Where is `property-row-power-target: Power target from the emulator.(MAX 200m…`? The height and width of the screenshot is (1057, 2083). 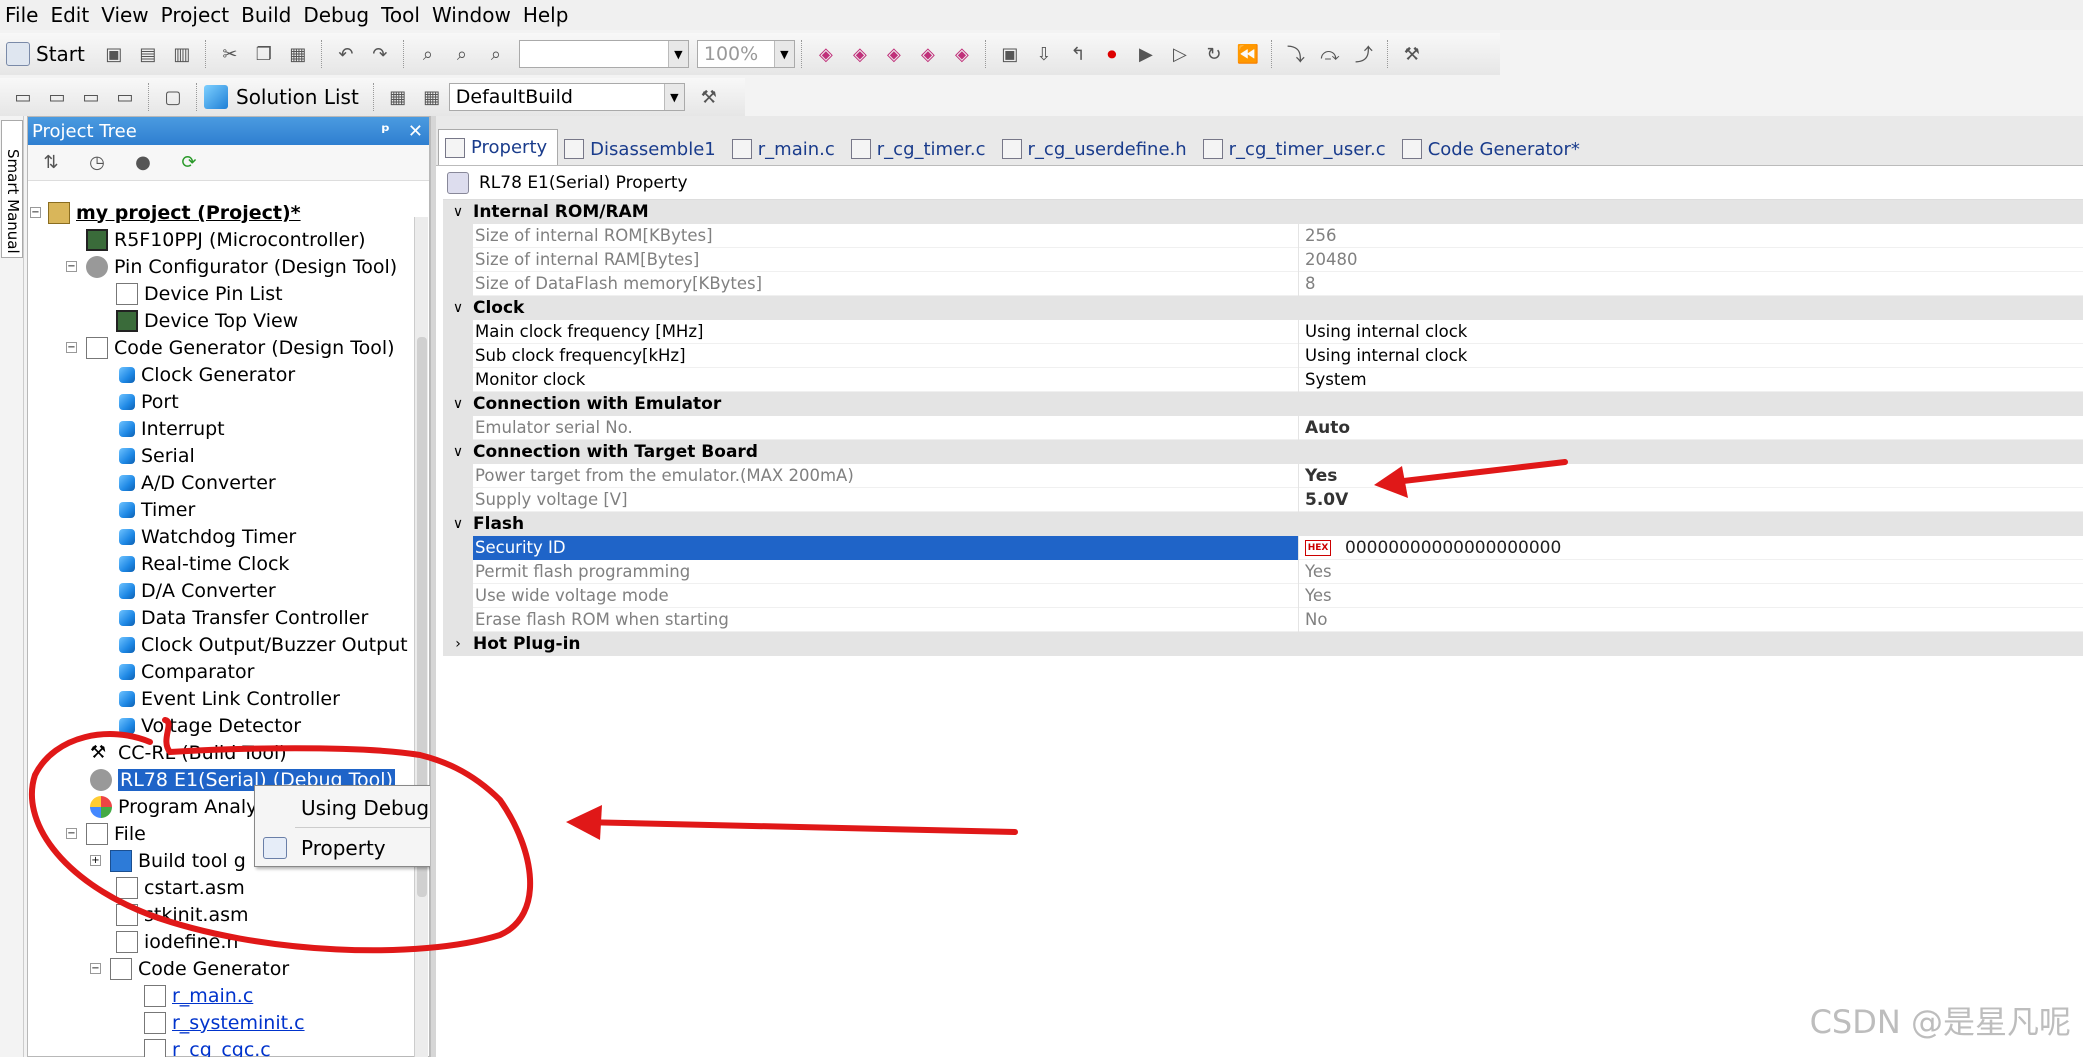 property-row-power-target: Power target from the emulator.(MAX 200m… is located at coordinates (1263, 475).